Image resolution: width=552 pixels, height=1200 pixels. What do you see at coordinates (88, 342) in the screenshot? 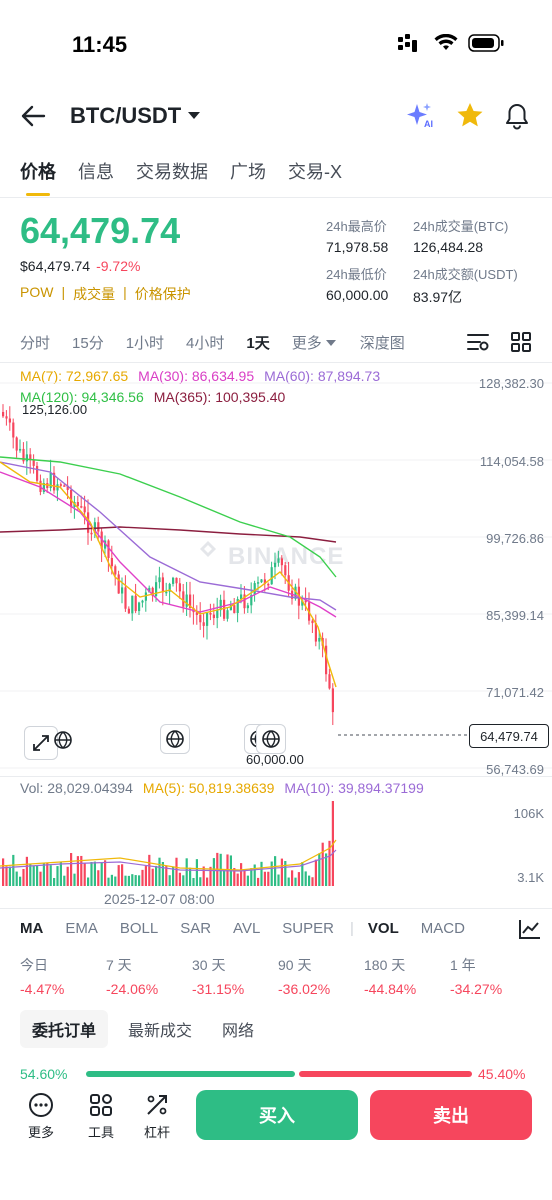
I see `interval-15m: 15分` at bounding box center [88, 342].